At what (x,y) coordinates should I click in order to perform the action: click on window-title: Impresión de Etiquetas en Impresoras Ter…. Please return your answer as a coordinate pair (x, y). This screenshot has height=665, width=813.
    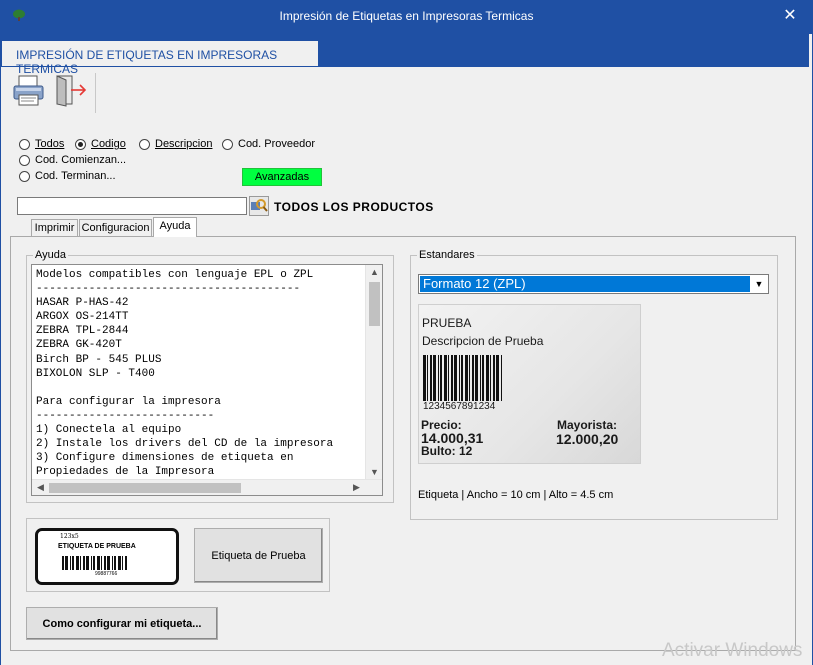
    Looking at the image, I should click on (406, 16).